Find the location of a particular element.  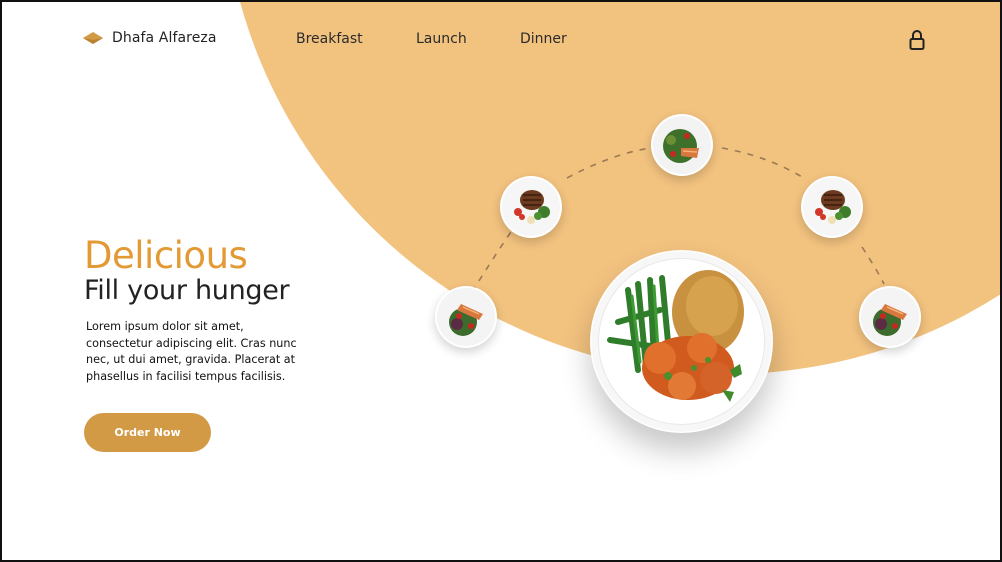

dish-thumbnail-salmon-left is located at coordinates (466, 317).